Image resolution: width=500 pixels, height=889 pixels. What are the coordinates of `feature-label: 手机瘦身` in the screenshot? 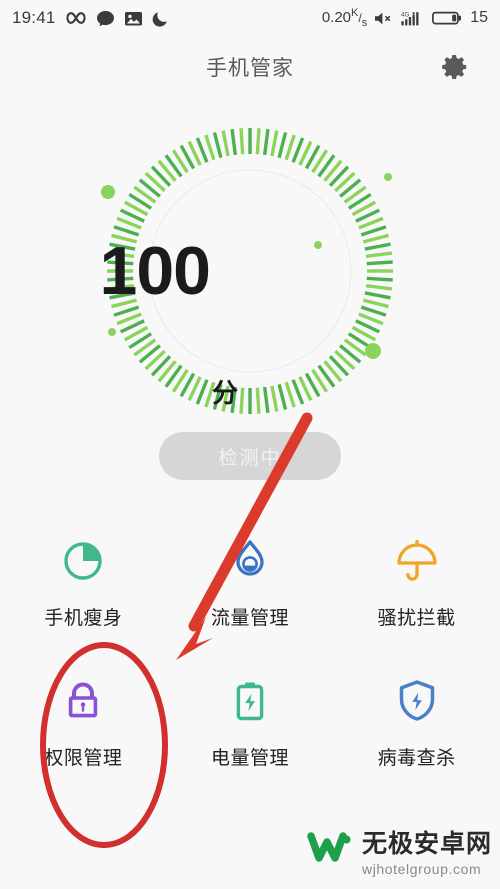 It's located at (83, 618).